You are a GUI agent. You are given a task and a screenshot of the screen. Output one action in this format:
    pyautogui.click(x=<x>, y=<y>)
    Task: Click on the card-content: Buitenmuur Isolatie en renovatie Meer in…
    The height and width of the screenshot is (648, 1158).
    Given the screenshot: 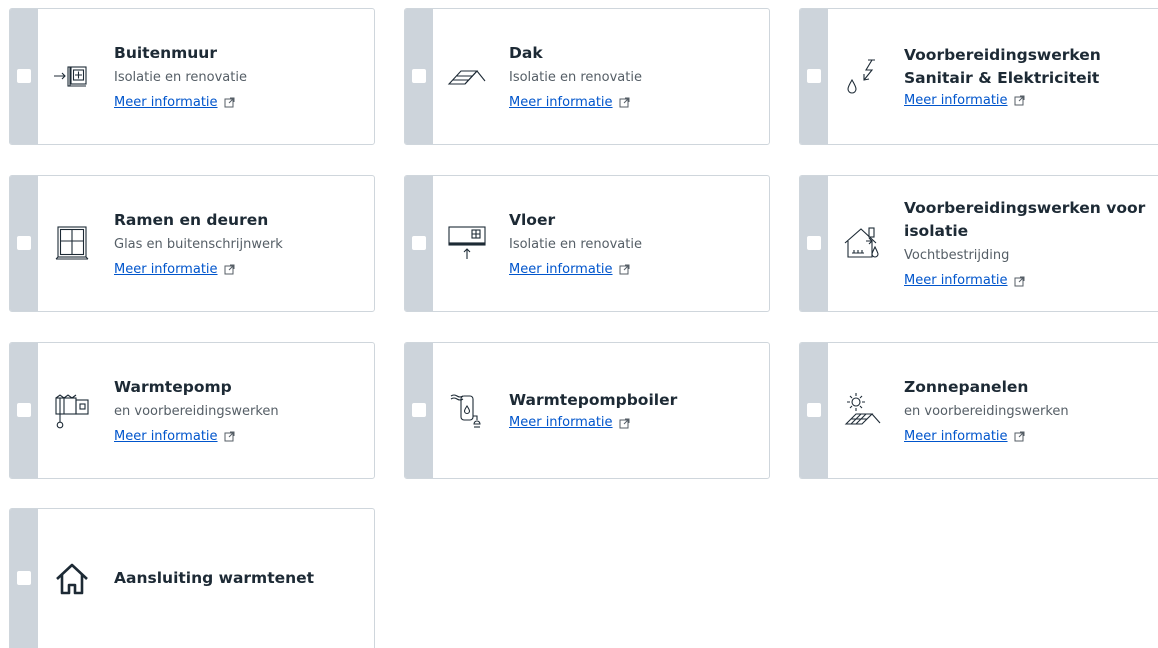 What is the action you would take?
    pyautogui.click(x=240, y=76)
    